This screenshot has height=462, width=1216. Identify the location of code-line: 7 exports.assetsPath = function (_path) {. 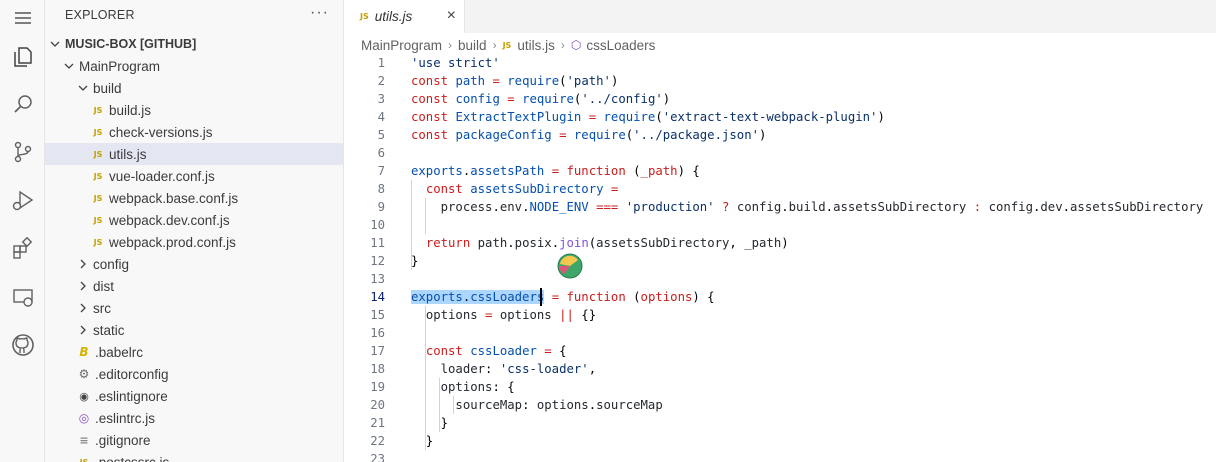
(780, 171).